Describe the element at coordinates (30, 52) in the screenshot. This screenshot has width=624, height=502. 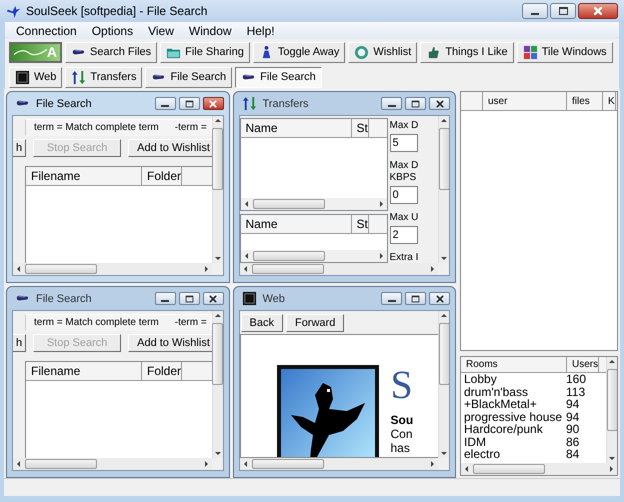
I see `wave-icon` at that location.